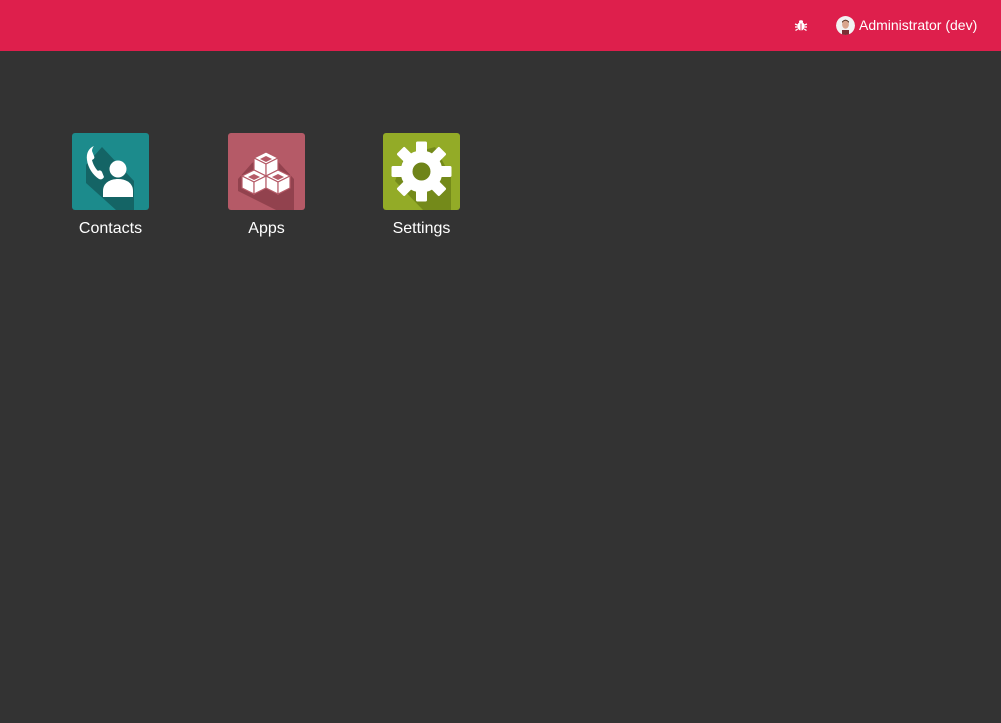  I want to click on app-apps: Apps, so click(266, 193).